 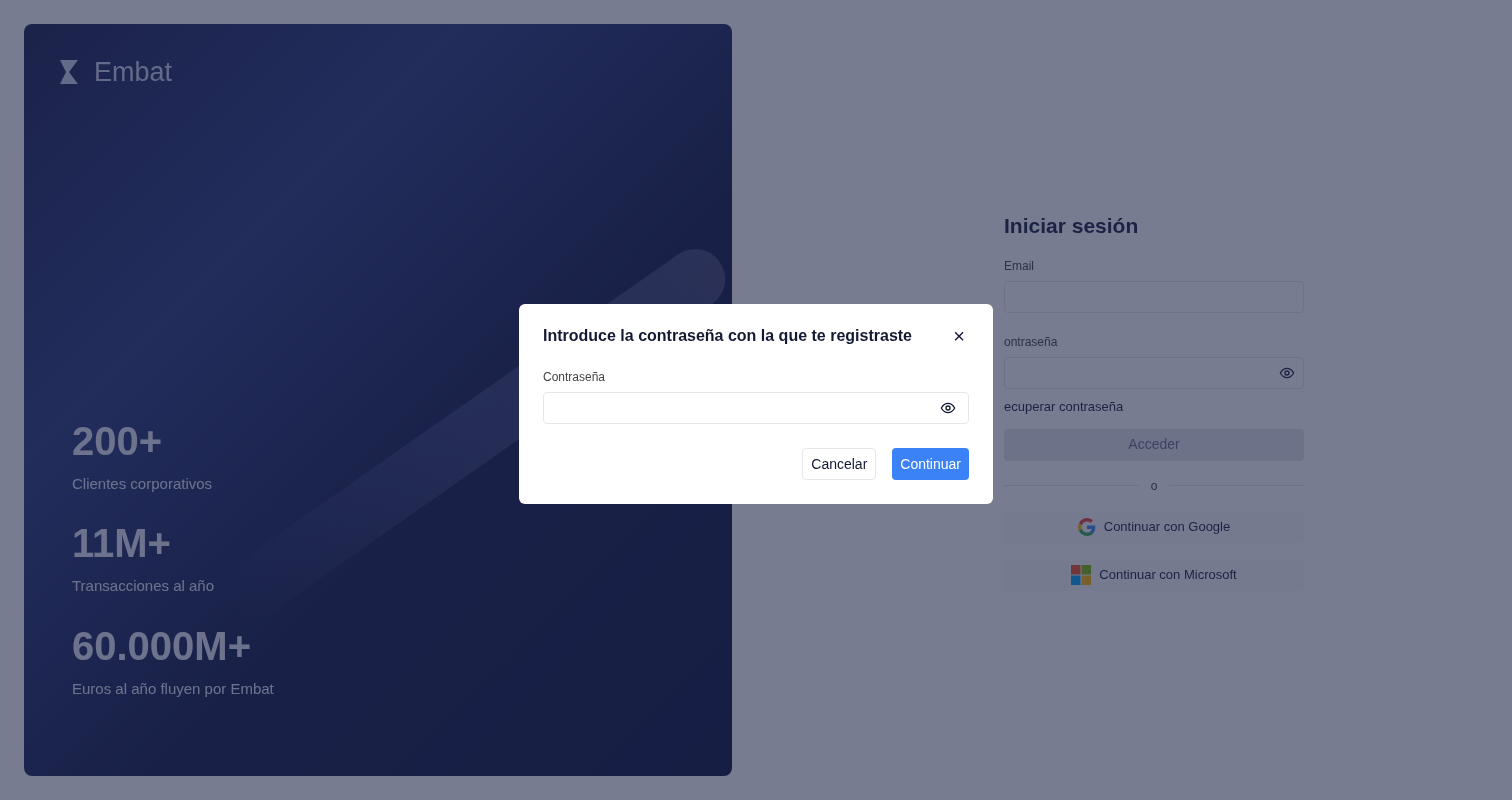 What do you see at coordinates (173, 688) in the screenshot?
I see `stat-label: Euros al año fluyen por Embat` at bounding box center [173, 688].